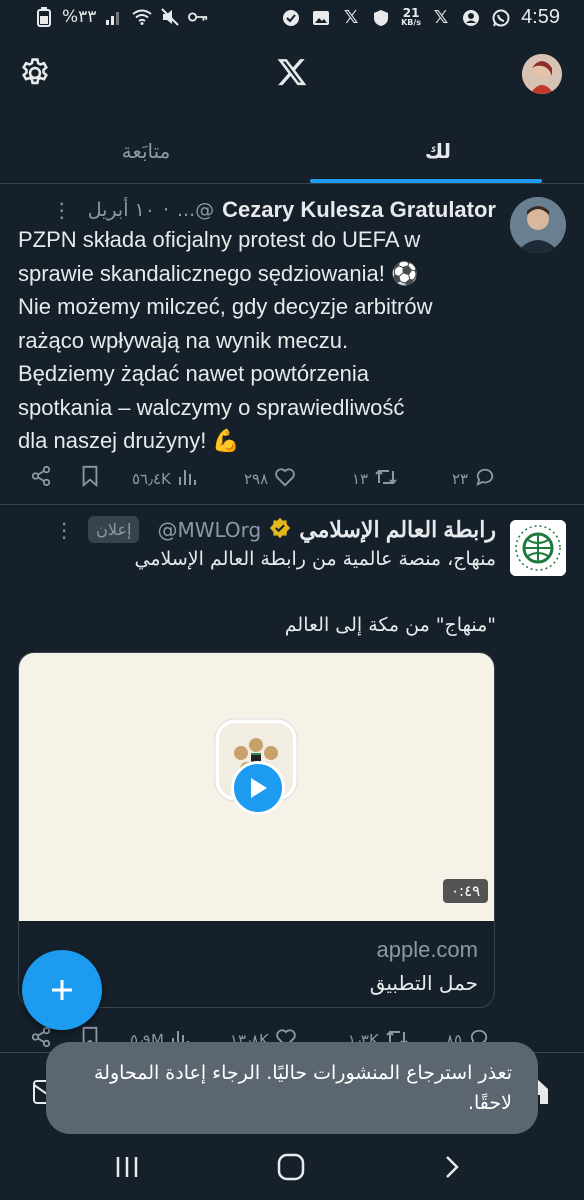 The height and width of the screenshot is (1200, 584). I want to click on whatsapp-icon, so click(501, 18).